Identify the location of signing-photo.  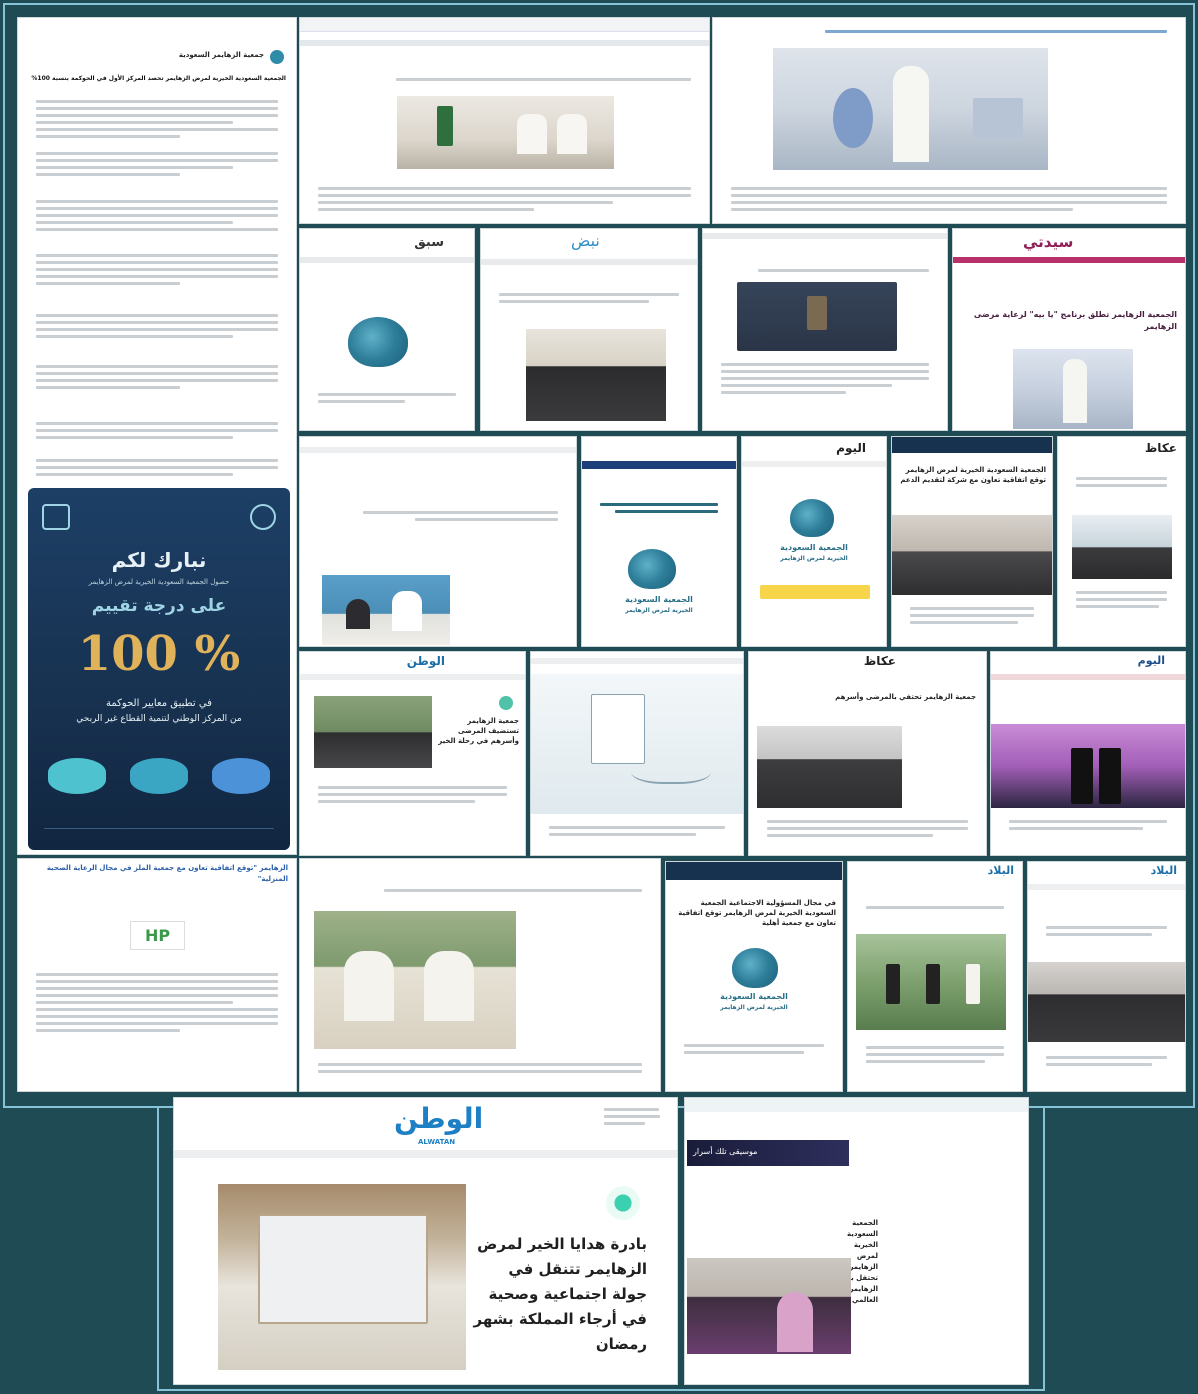
(505, 132).